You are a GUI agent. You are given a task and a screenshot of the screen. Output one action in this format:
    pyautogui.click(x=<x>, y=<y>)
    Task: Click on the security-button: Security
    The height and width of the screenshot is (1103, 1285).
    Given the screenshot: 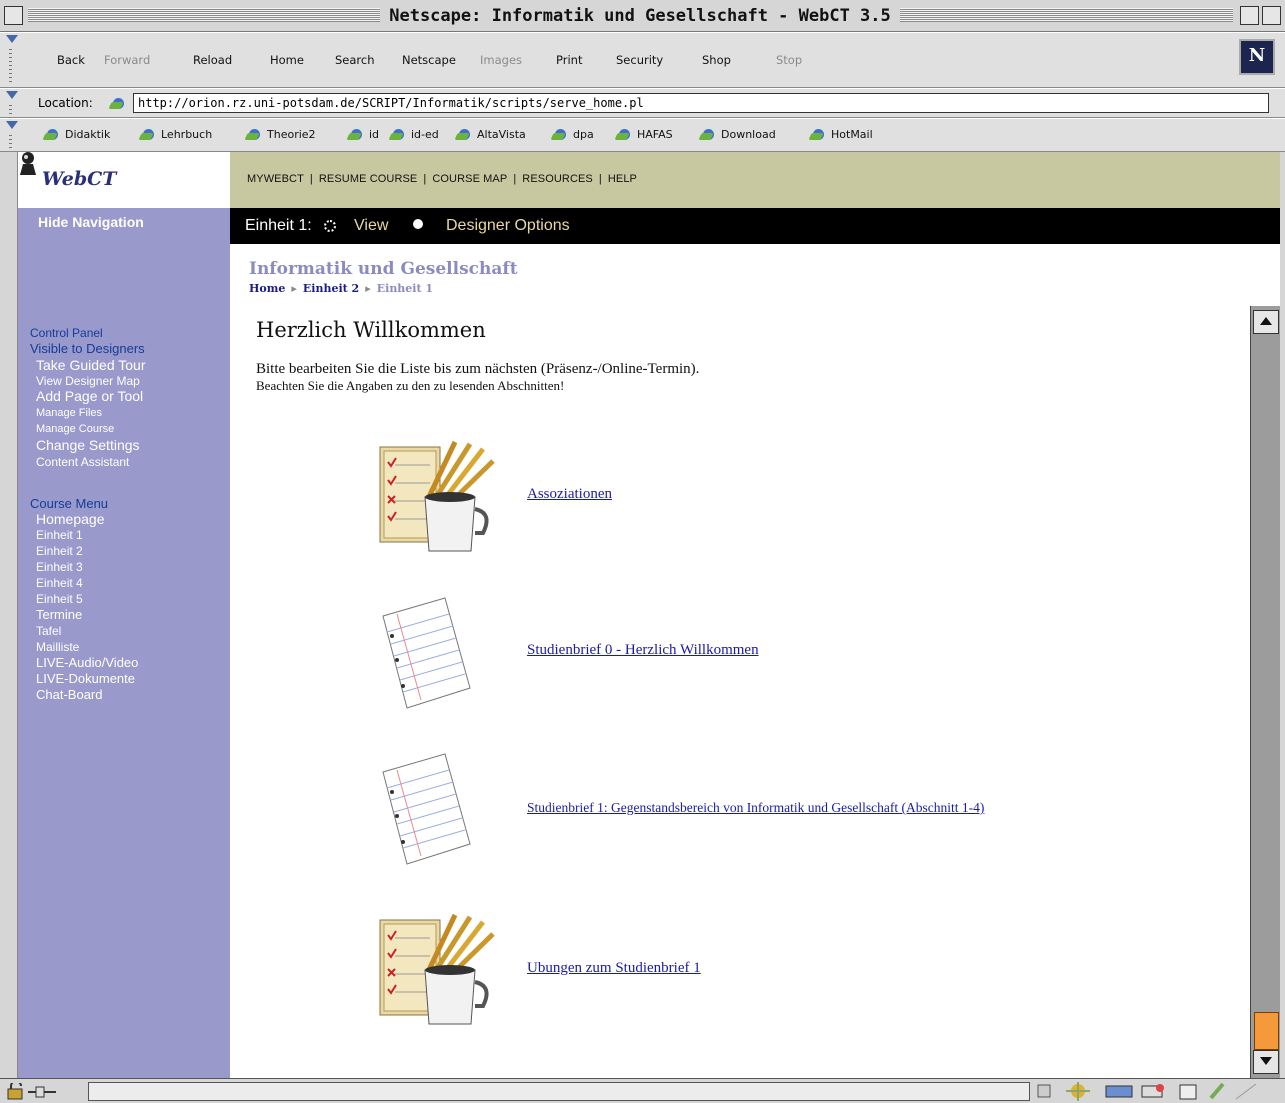 What is the action you would take?
    pyautogui.click(x=639, y=60)
    